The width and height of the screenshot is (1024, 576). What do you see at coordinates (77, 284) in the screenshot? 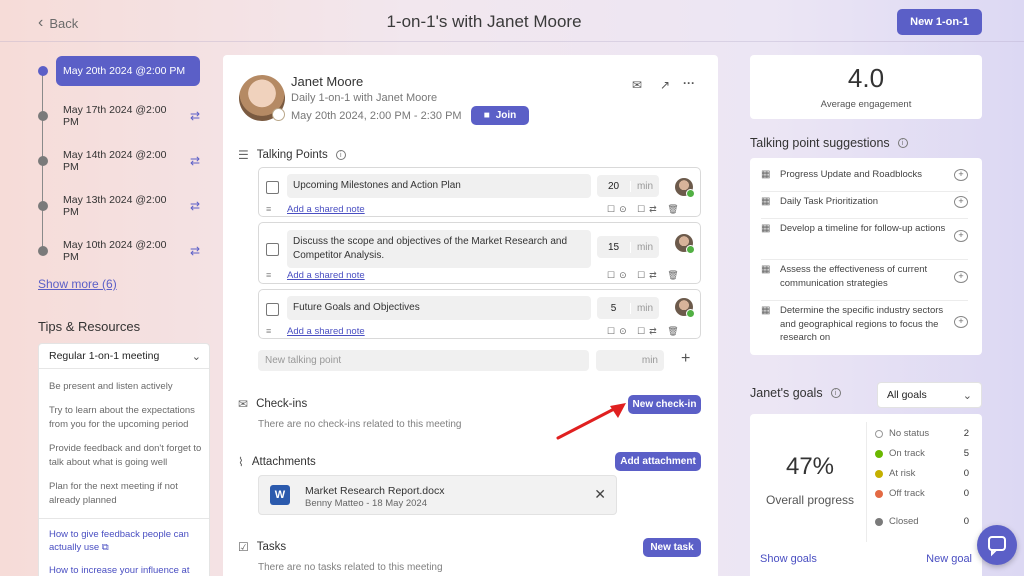
I see `show-more-link: Show more (6)` at bounding box center [77, 284].